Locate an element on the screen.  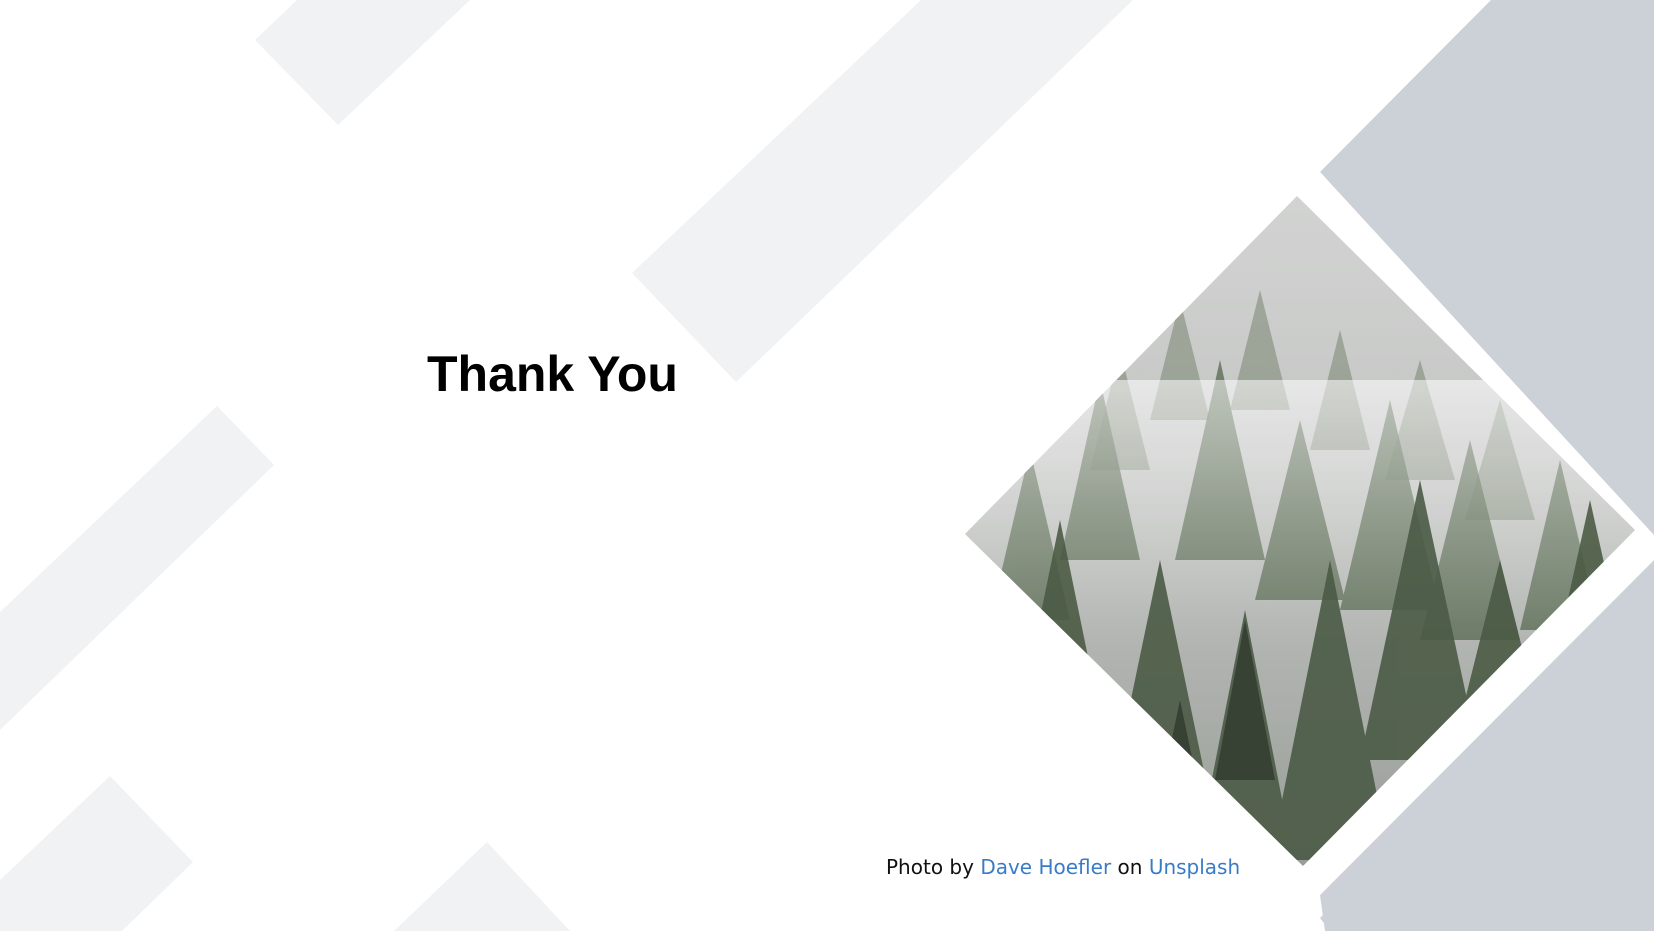
bg-stripe-bottom-left is located at coordinates (96, 853).